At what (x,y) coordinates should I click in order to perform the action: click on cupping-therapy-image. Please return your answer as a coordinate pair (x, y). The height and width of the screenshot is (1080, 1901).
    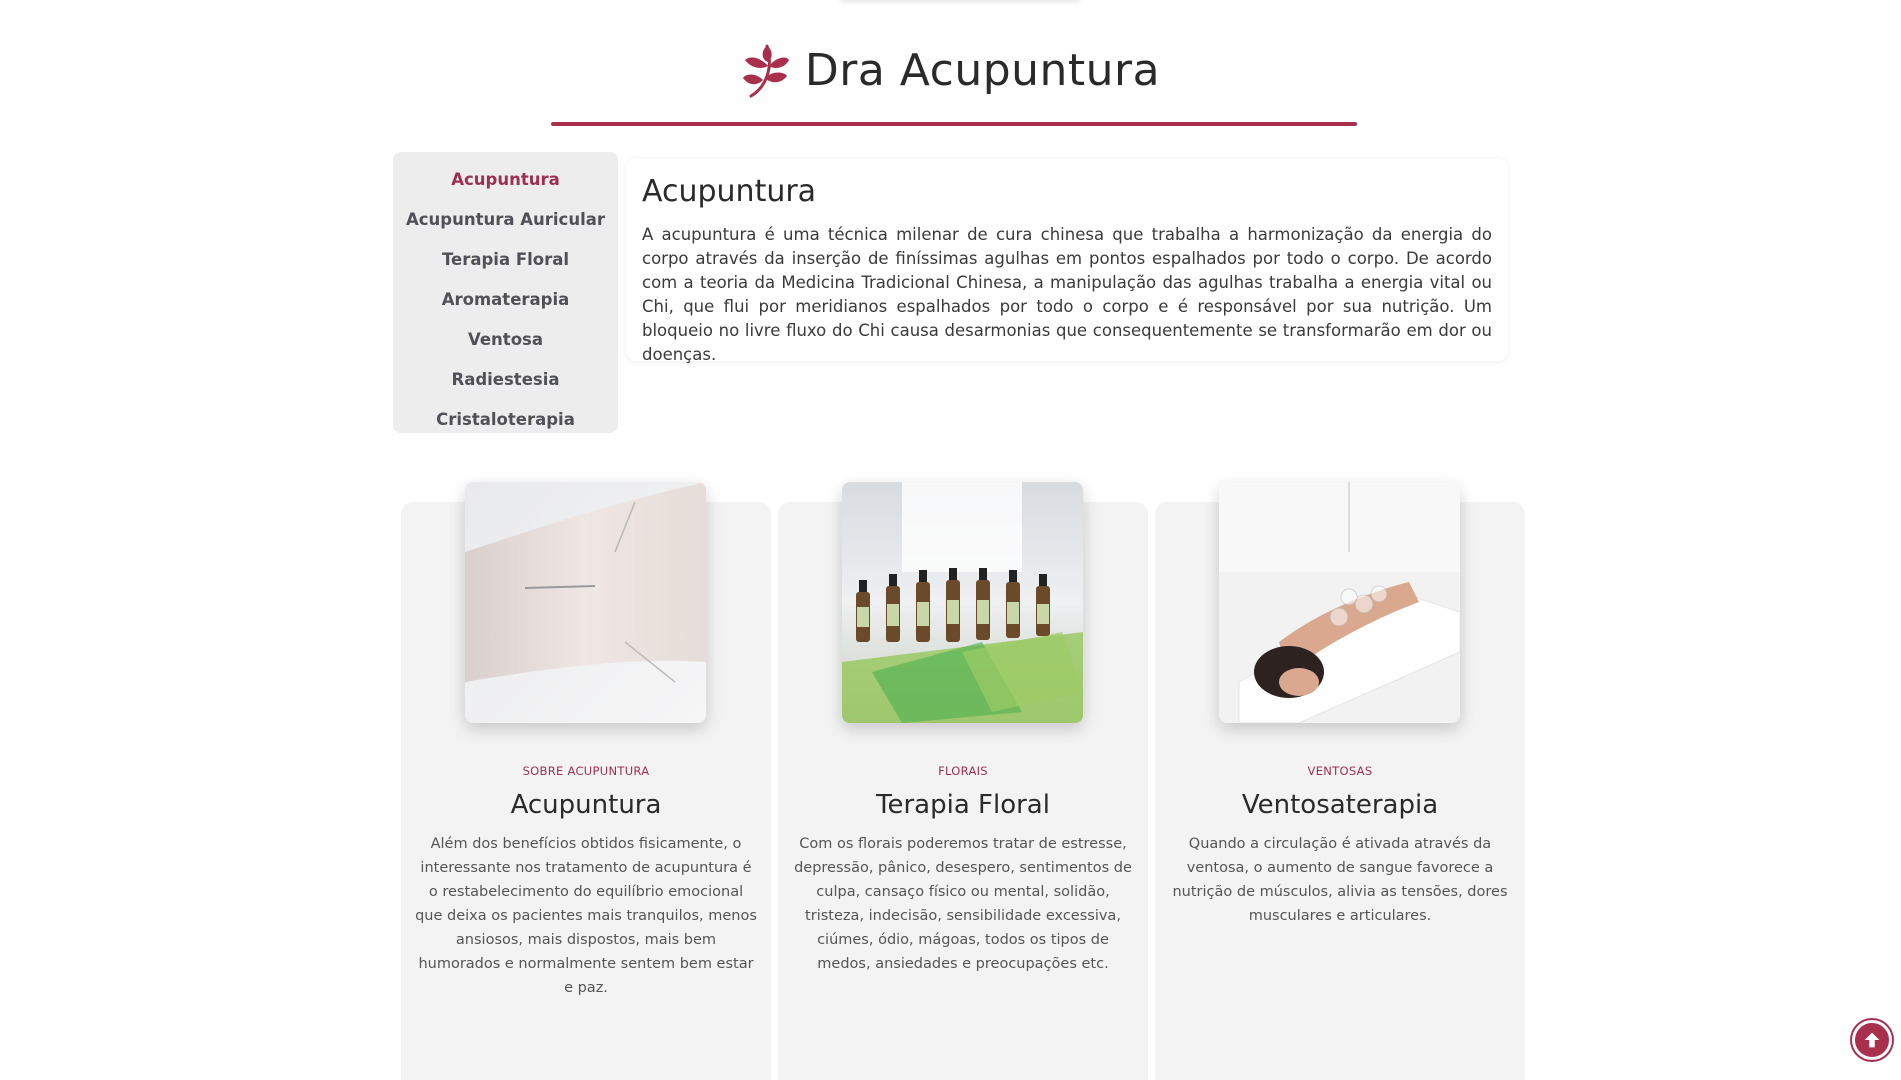
    Looking at the image, I should click on (1339, 602).